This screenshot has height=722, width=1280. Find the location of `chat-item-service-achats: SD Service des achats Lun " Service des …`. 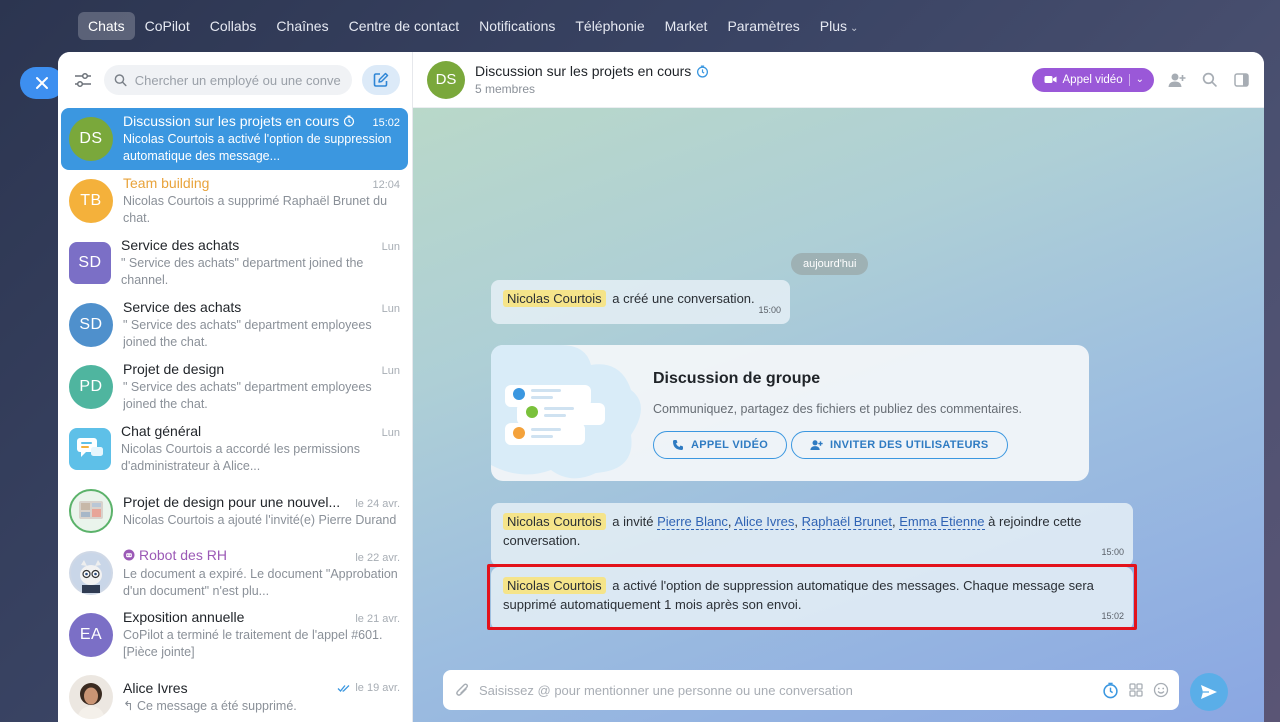

chat-item-service-achats: SD Service des achats Lun " Service des … is located at coordinates (234, 325).